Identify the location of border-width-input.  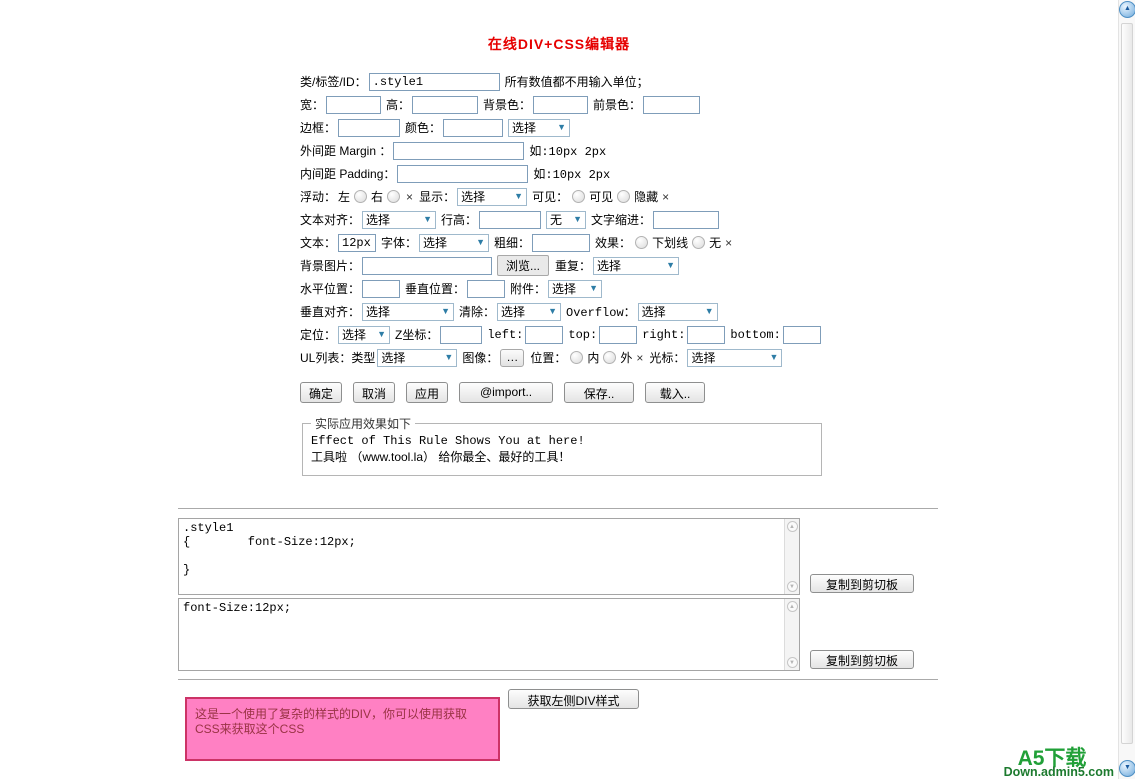
(369, 127).